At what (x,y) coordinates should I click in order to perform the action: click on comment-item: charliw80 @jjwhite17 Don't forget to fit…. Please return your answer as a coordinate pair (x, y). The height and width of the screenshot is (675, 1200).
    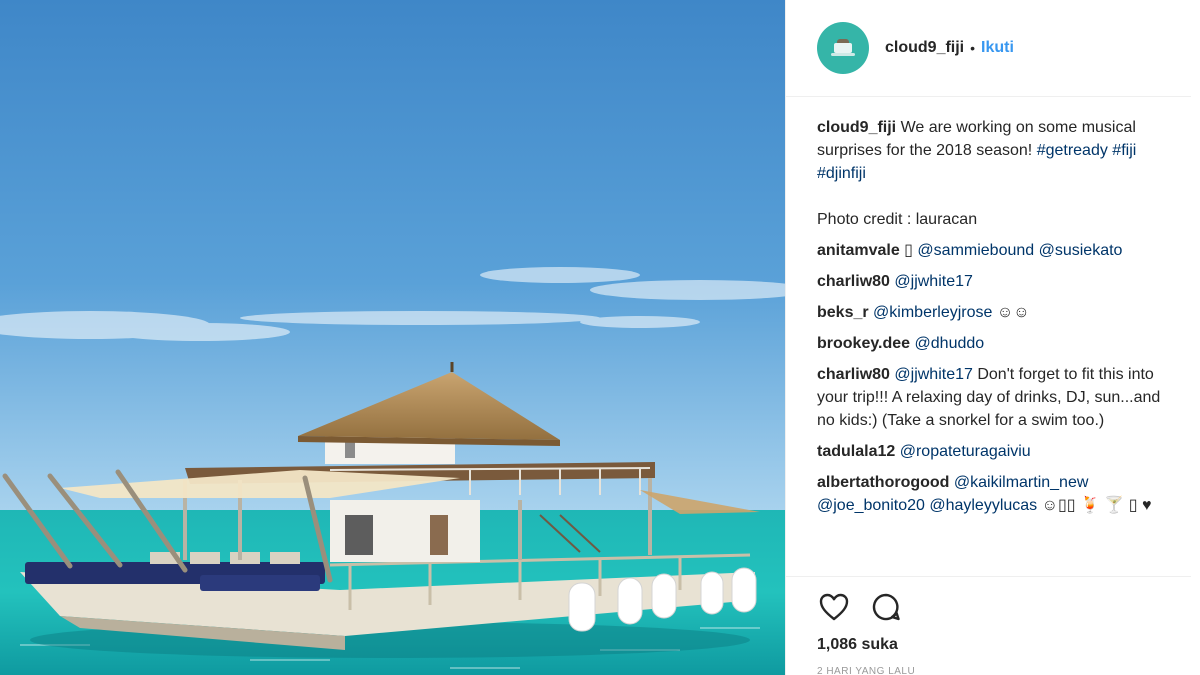
    Looking at the image, I should click on (997, 397).